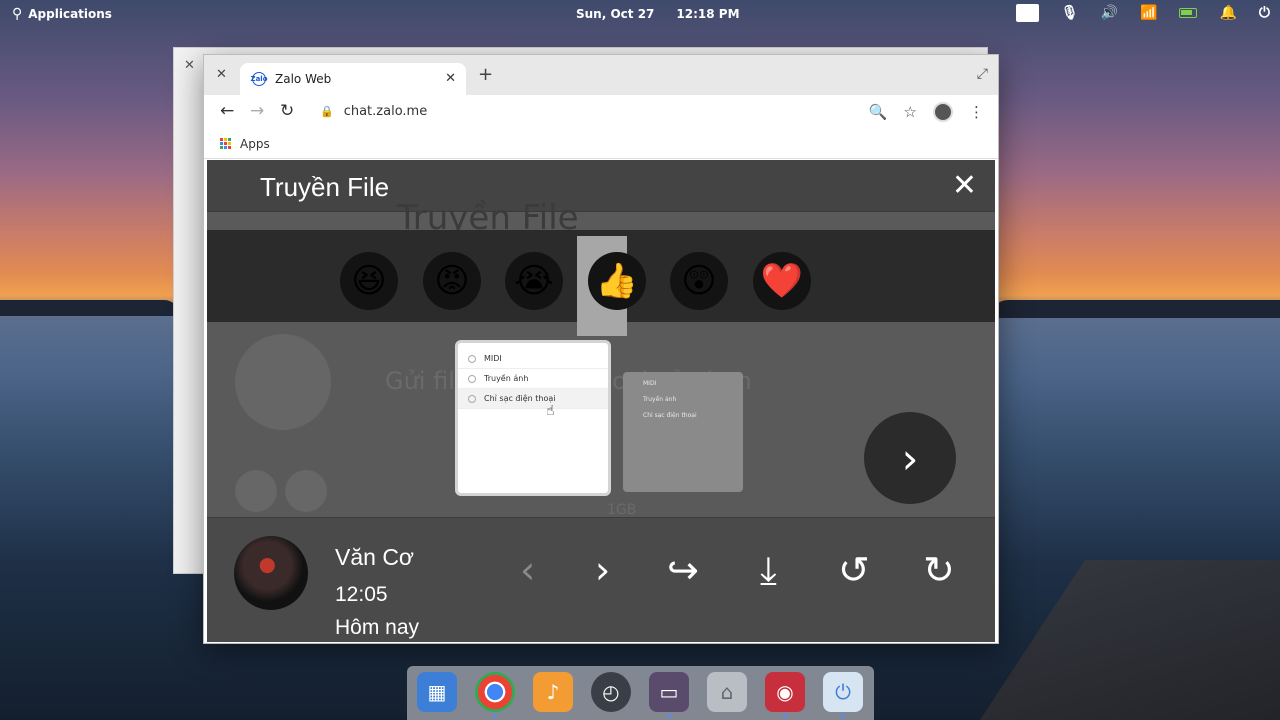 The height and width of the screenshot is (720, 1280). Describe the element at coordinates (259, 79) in the screenshot. I see `zalo-favicon-icon: Zalo` at that location.